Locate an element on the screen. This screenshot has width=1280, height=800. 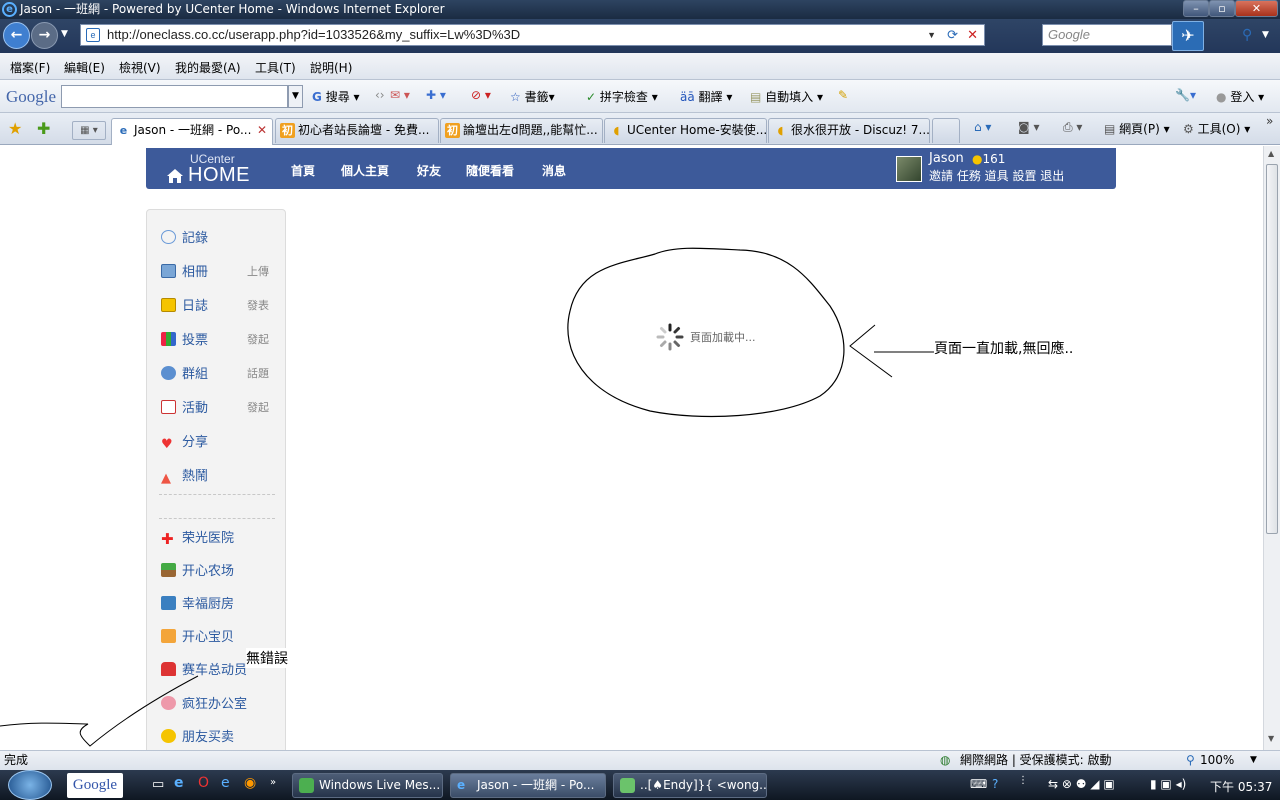
highlighter-icon: ✎ is located at coordinates (843, 95).